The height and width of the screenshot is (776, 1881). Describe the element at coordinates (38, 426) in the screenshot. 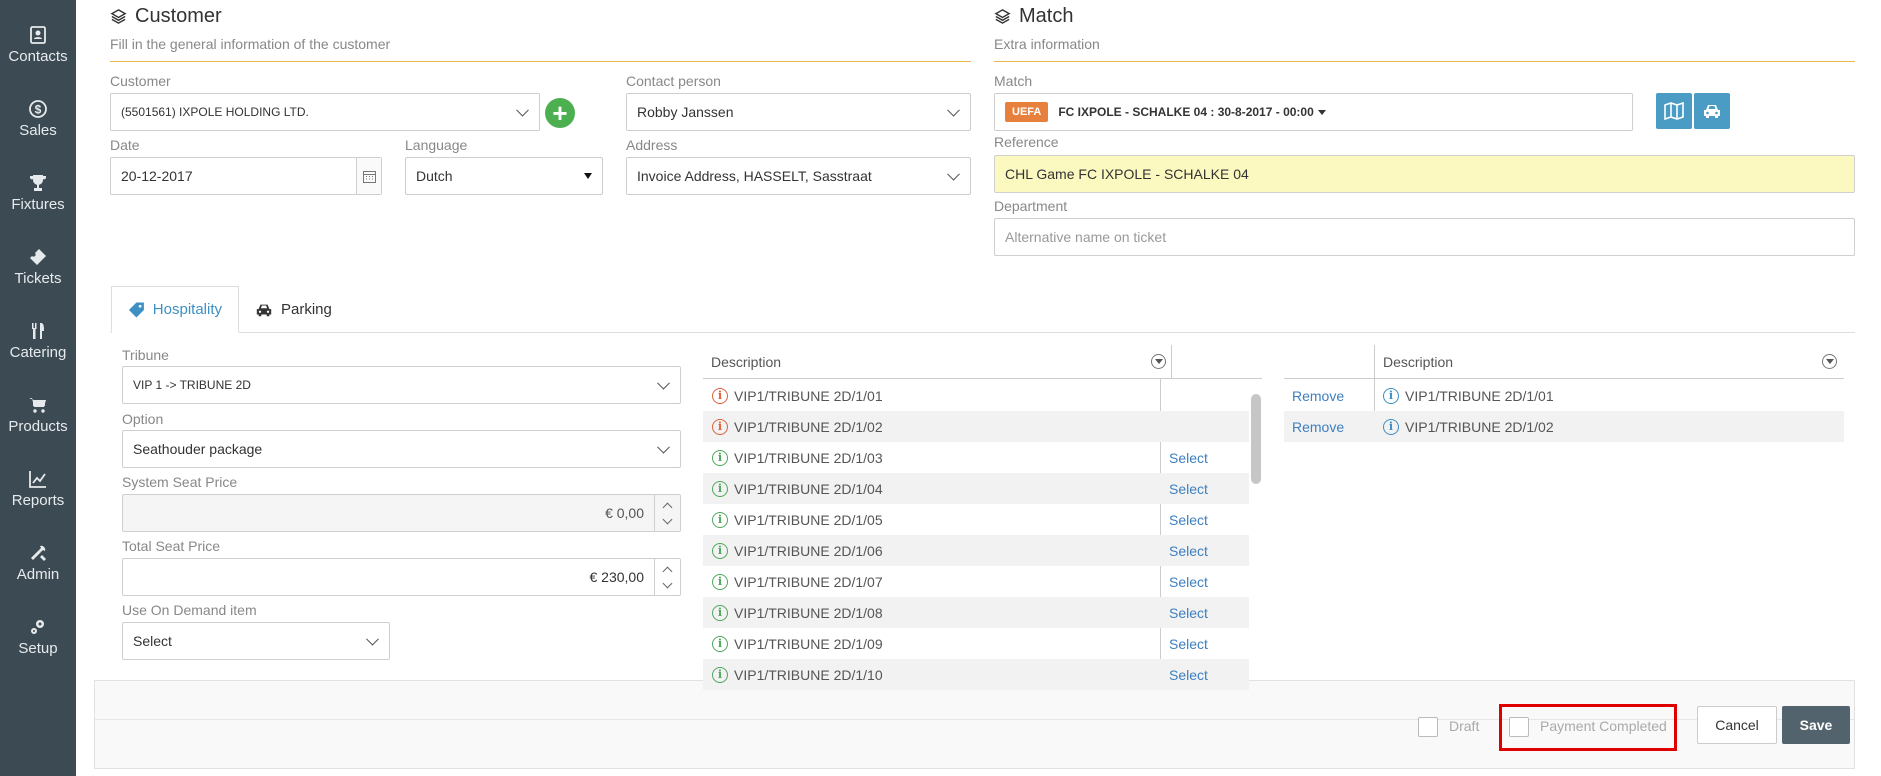

I see `sidebar-item-label: Products` at that location.